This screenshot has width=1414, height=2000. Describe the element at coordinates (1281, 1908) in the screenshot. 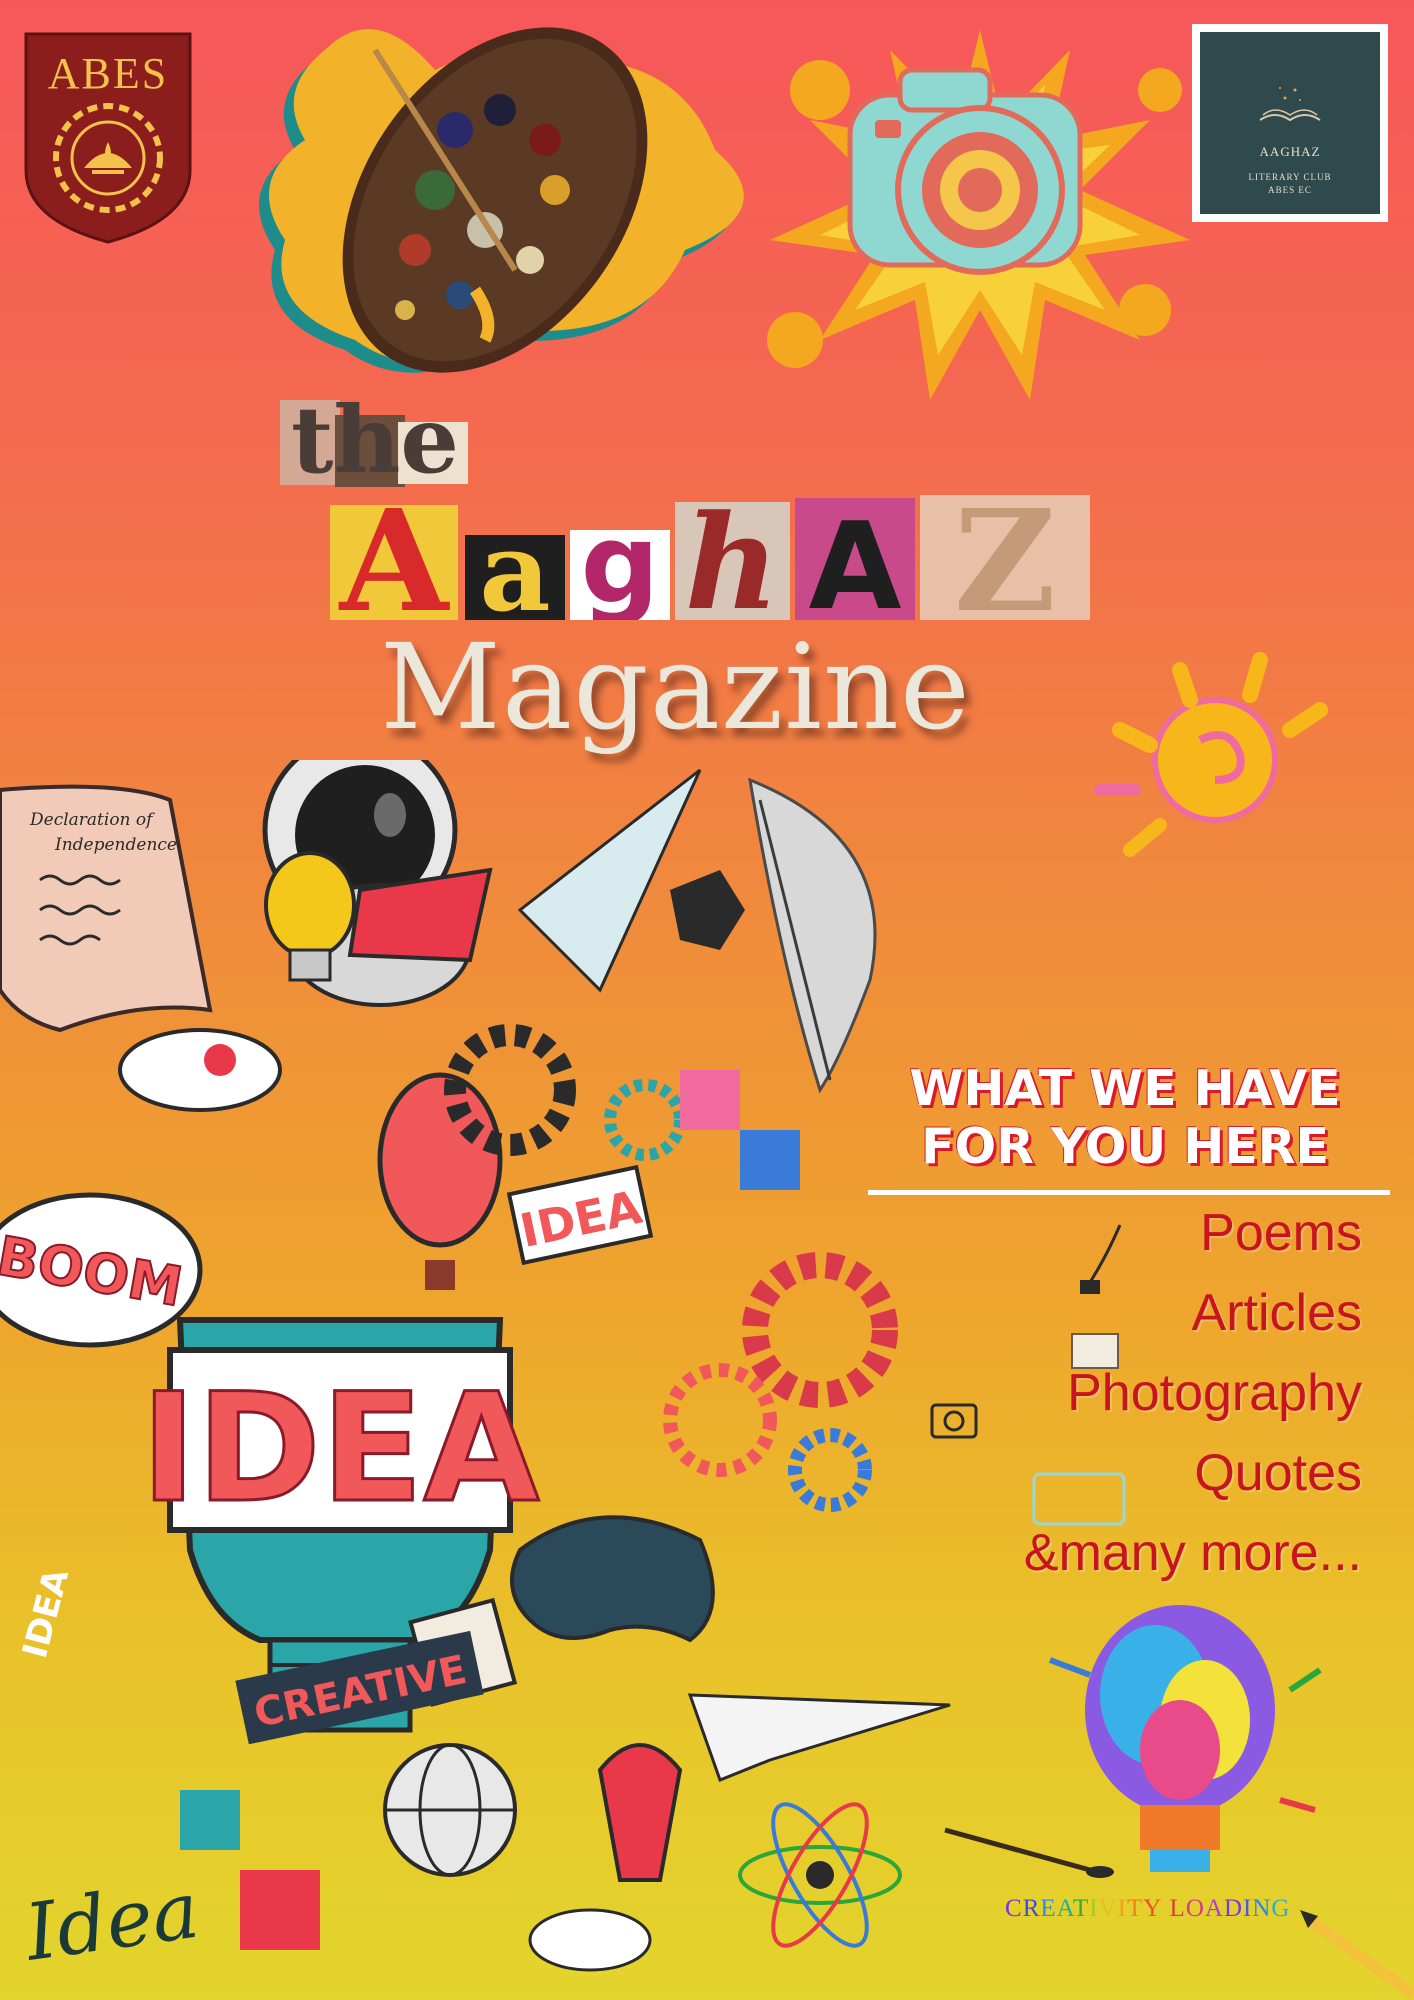

I see `creativity-letter: G` at that location.